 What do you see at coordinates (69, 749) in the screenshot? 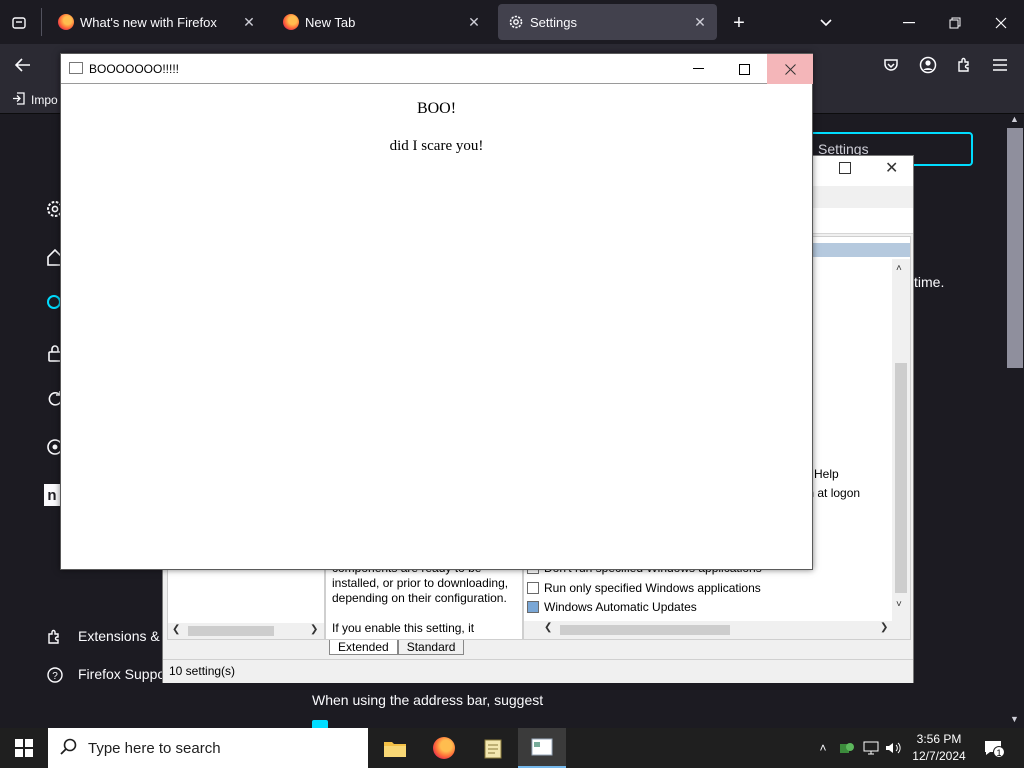
I see `search-icon` at bounding box center [69, 749].